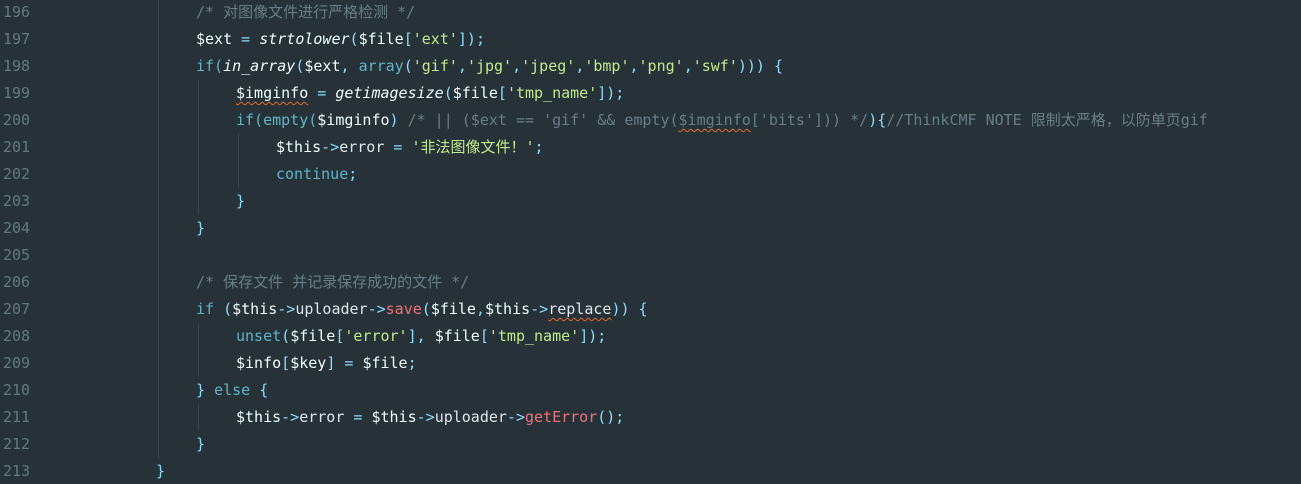 The width and height of the screenshot is (1301, 484). What do you see at coordinates (259, 363) in the screenshot?
I see `code-token: $info` at bounding box center [259, 363].